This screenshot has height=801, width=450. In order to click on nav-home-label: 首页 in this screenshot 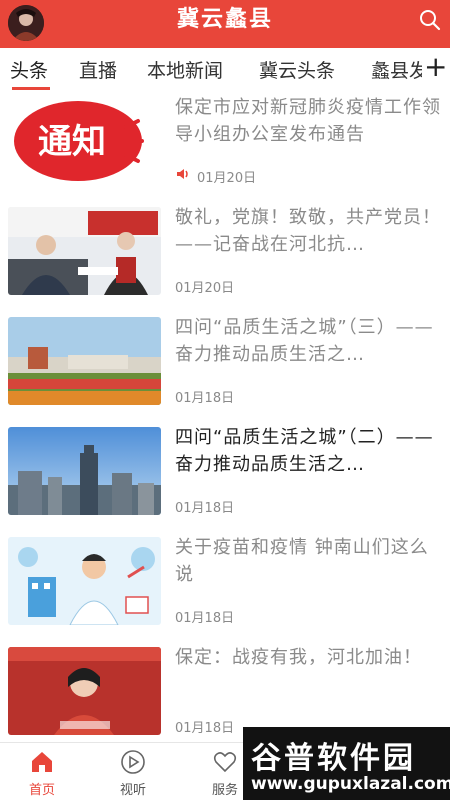, I will do `click(41, 790)`.